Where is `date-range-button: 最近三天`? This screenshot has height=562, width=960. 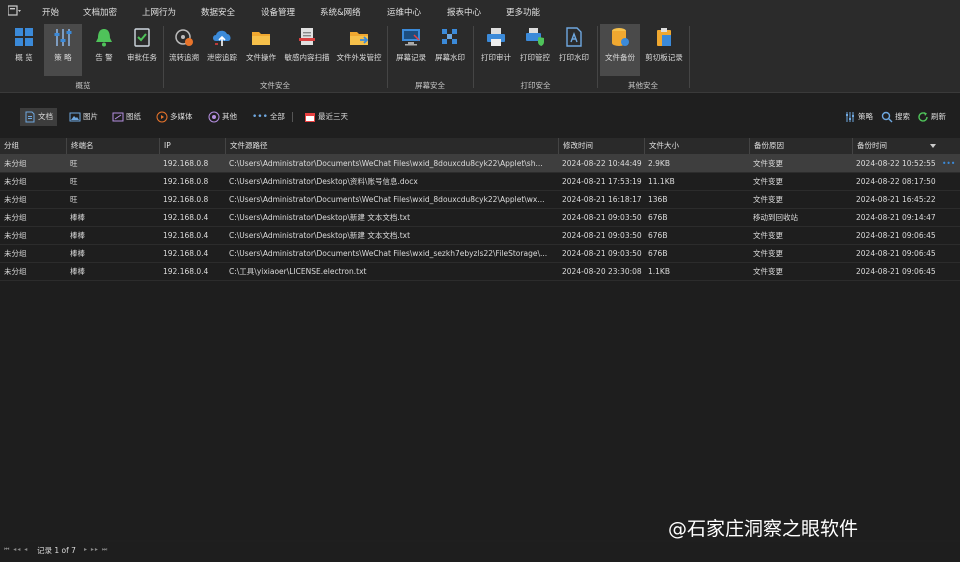
date-range-button: 最近三天 is located at coordinates (326, 117).